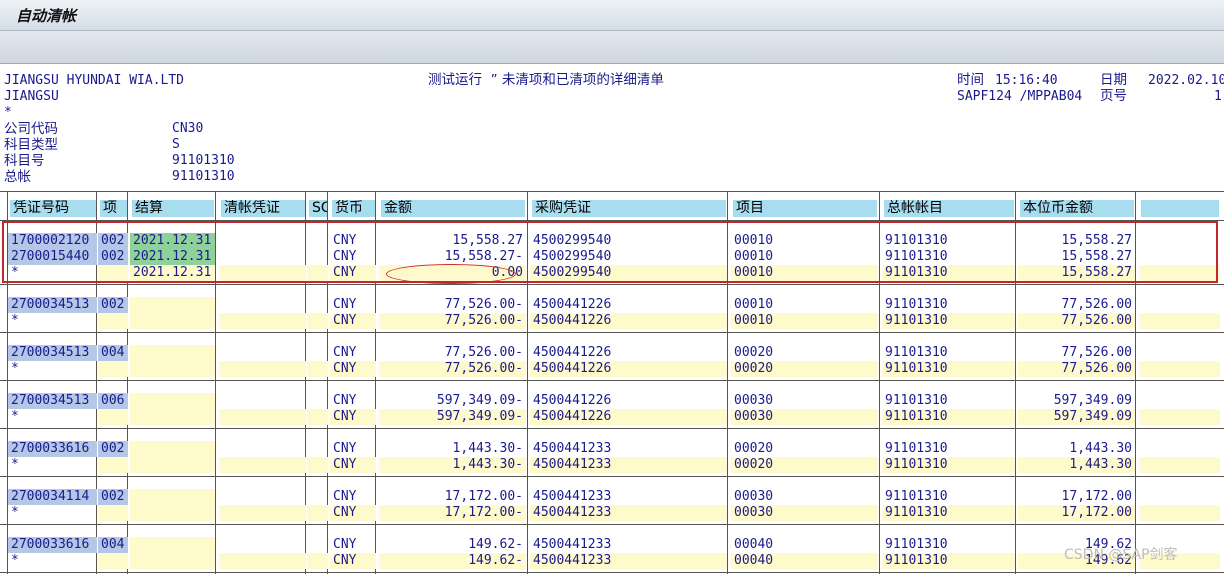 The height and width of the screenshot is (574, 1224). What do you see at coordinates (452, 321) in the screenshot?
I see `cell-amount: 77,526.00-` at bounding box center [452, 321].